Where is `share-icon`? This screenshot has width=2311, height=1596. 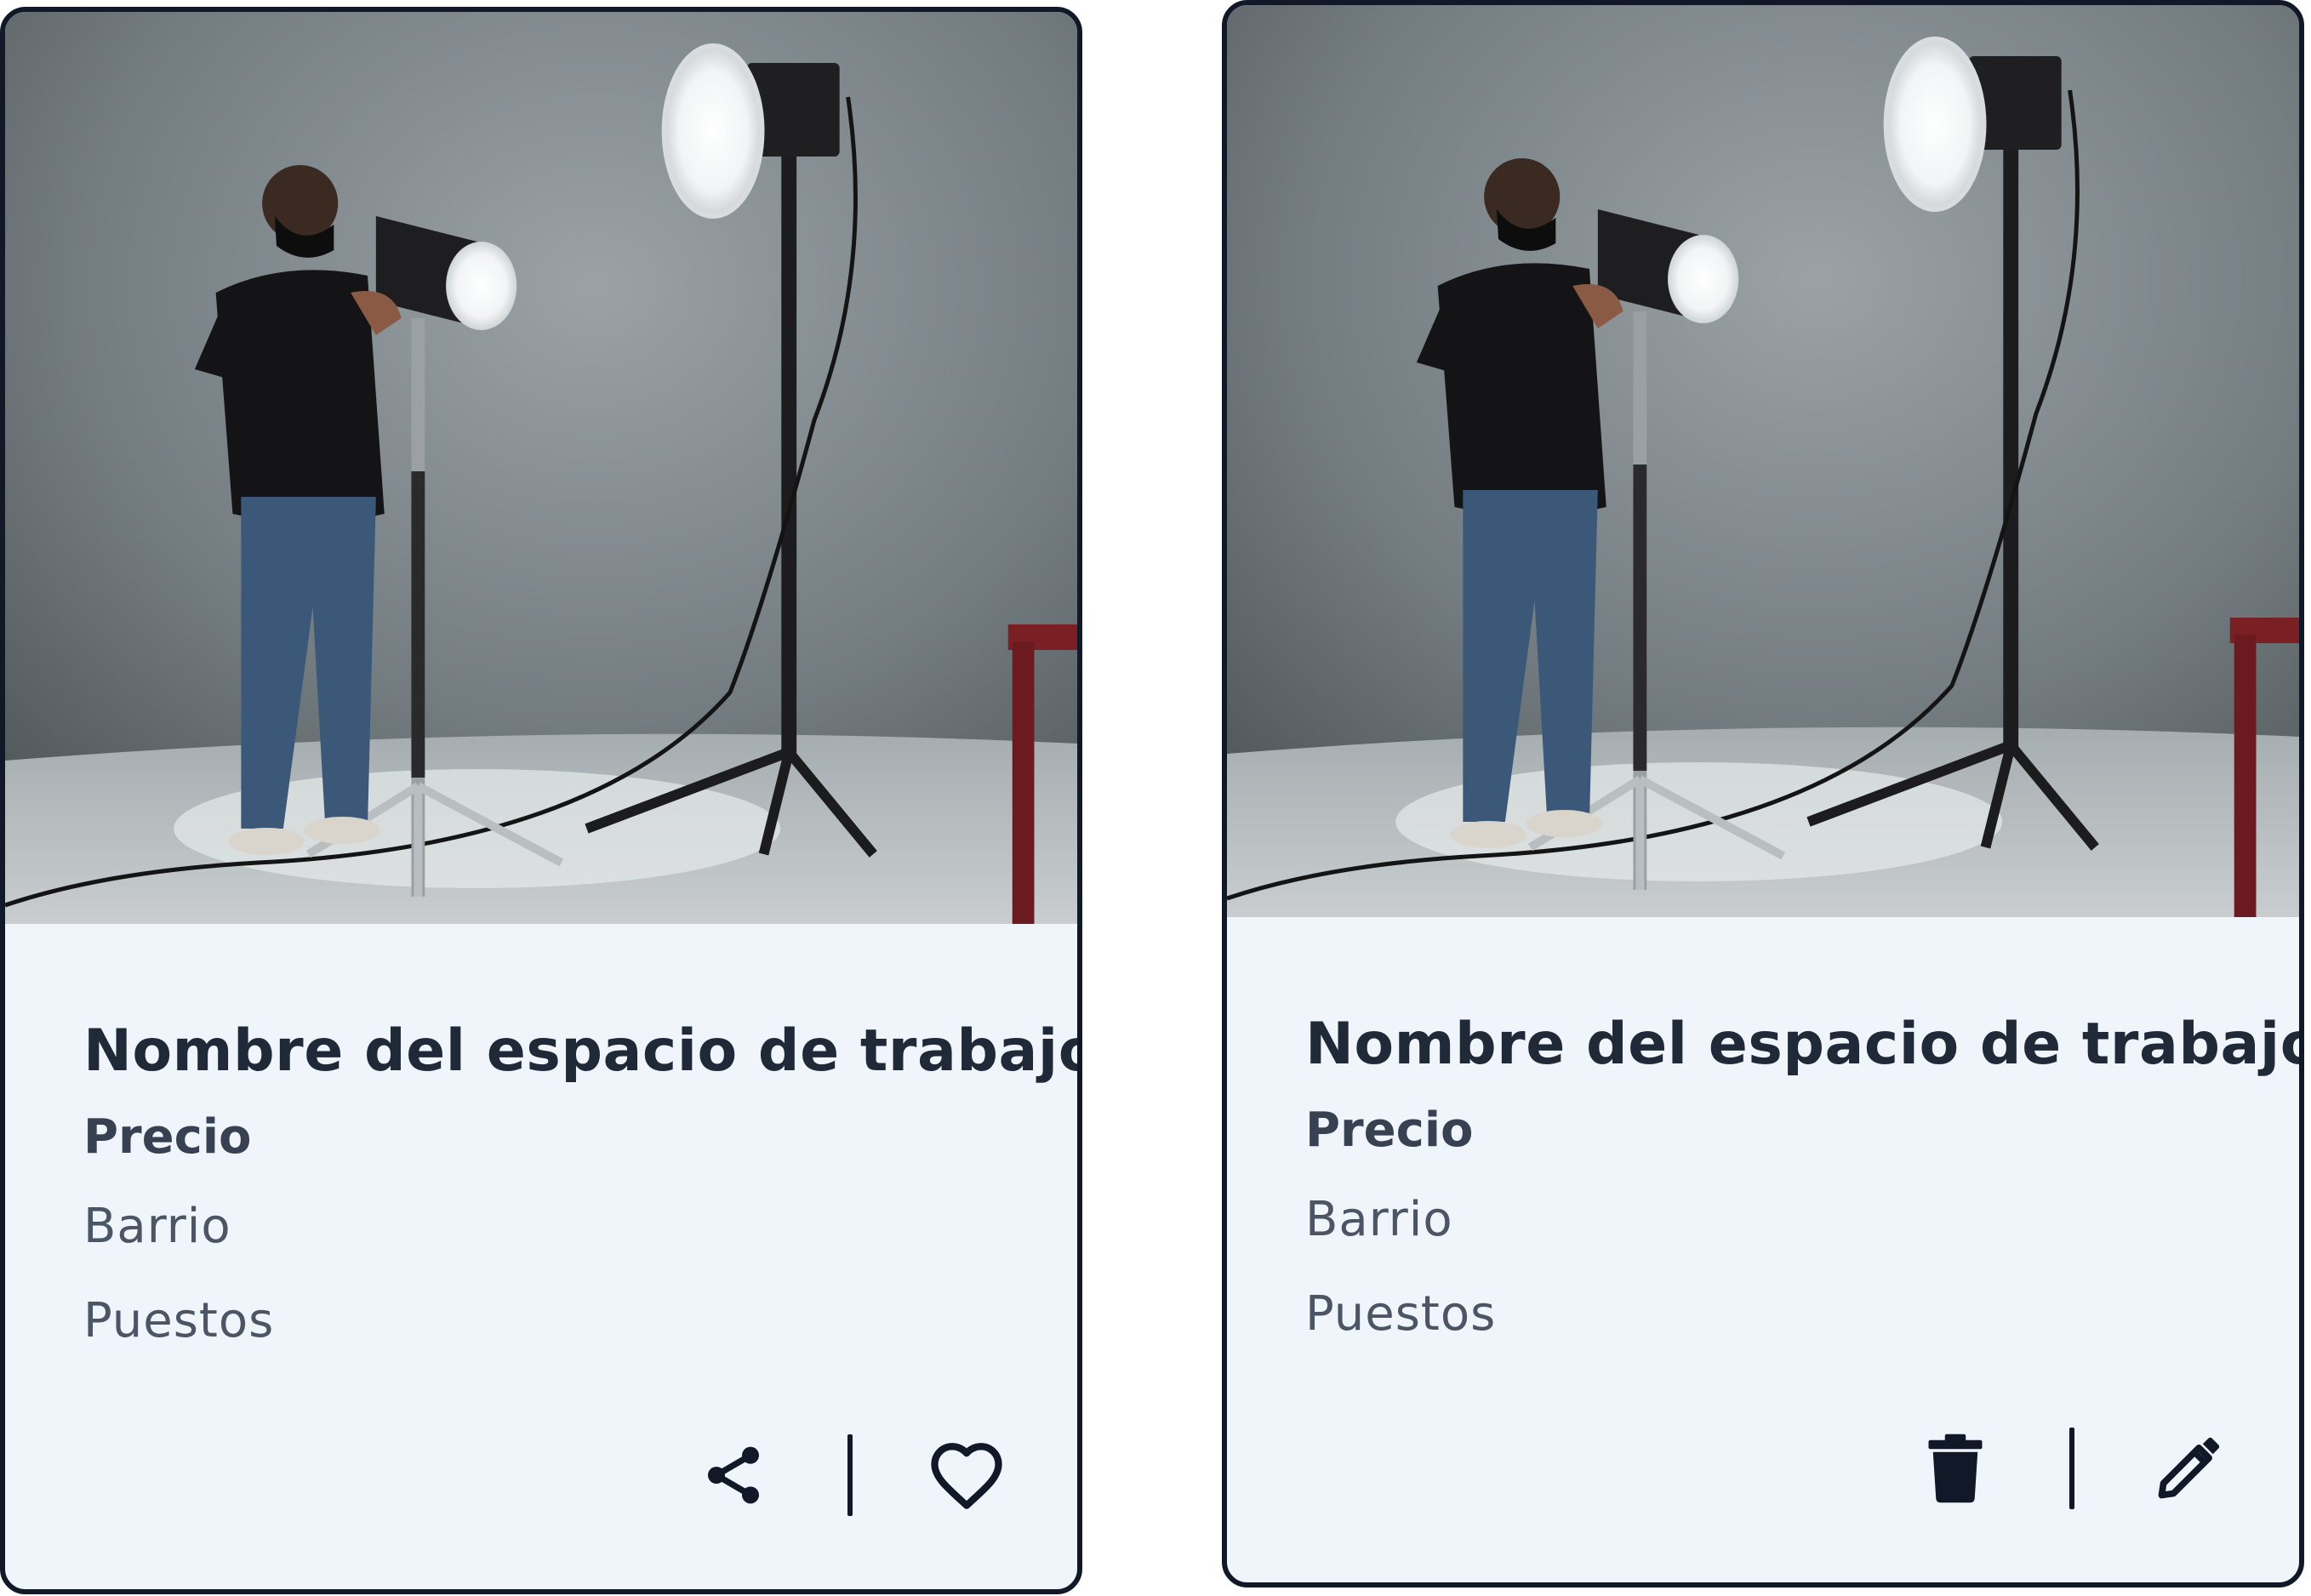
share-icon is located at coordinates (733, 1475).